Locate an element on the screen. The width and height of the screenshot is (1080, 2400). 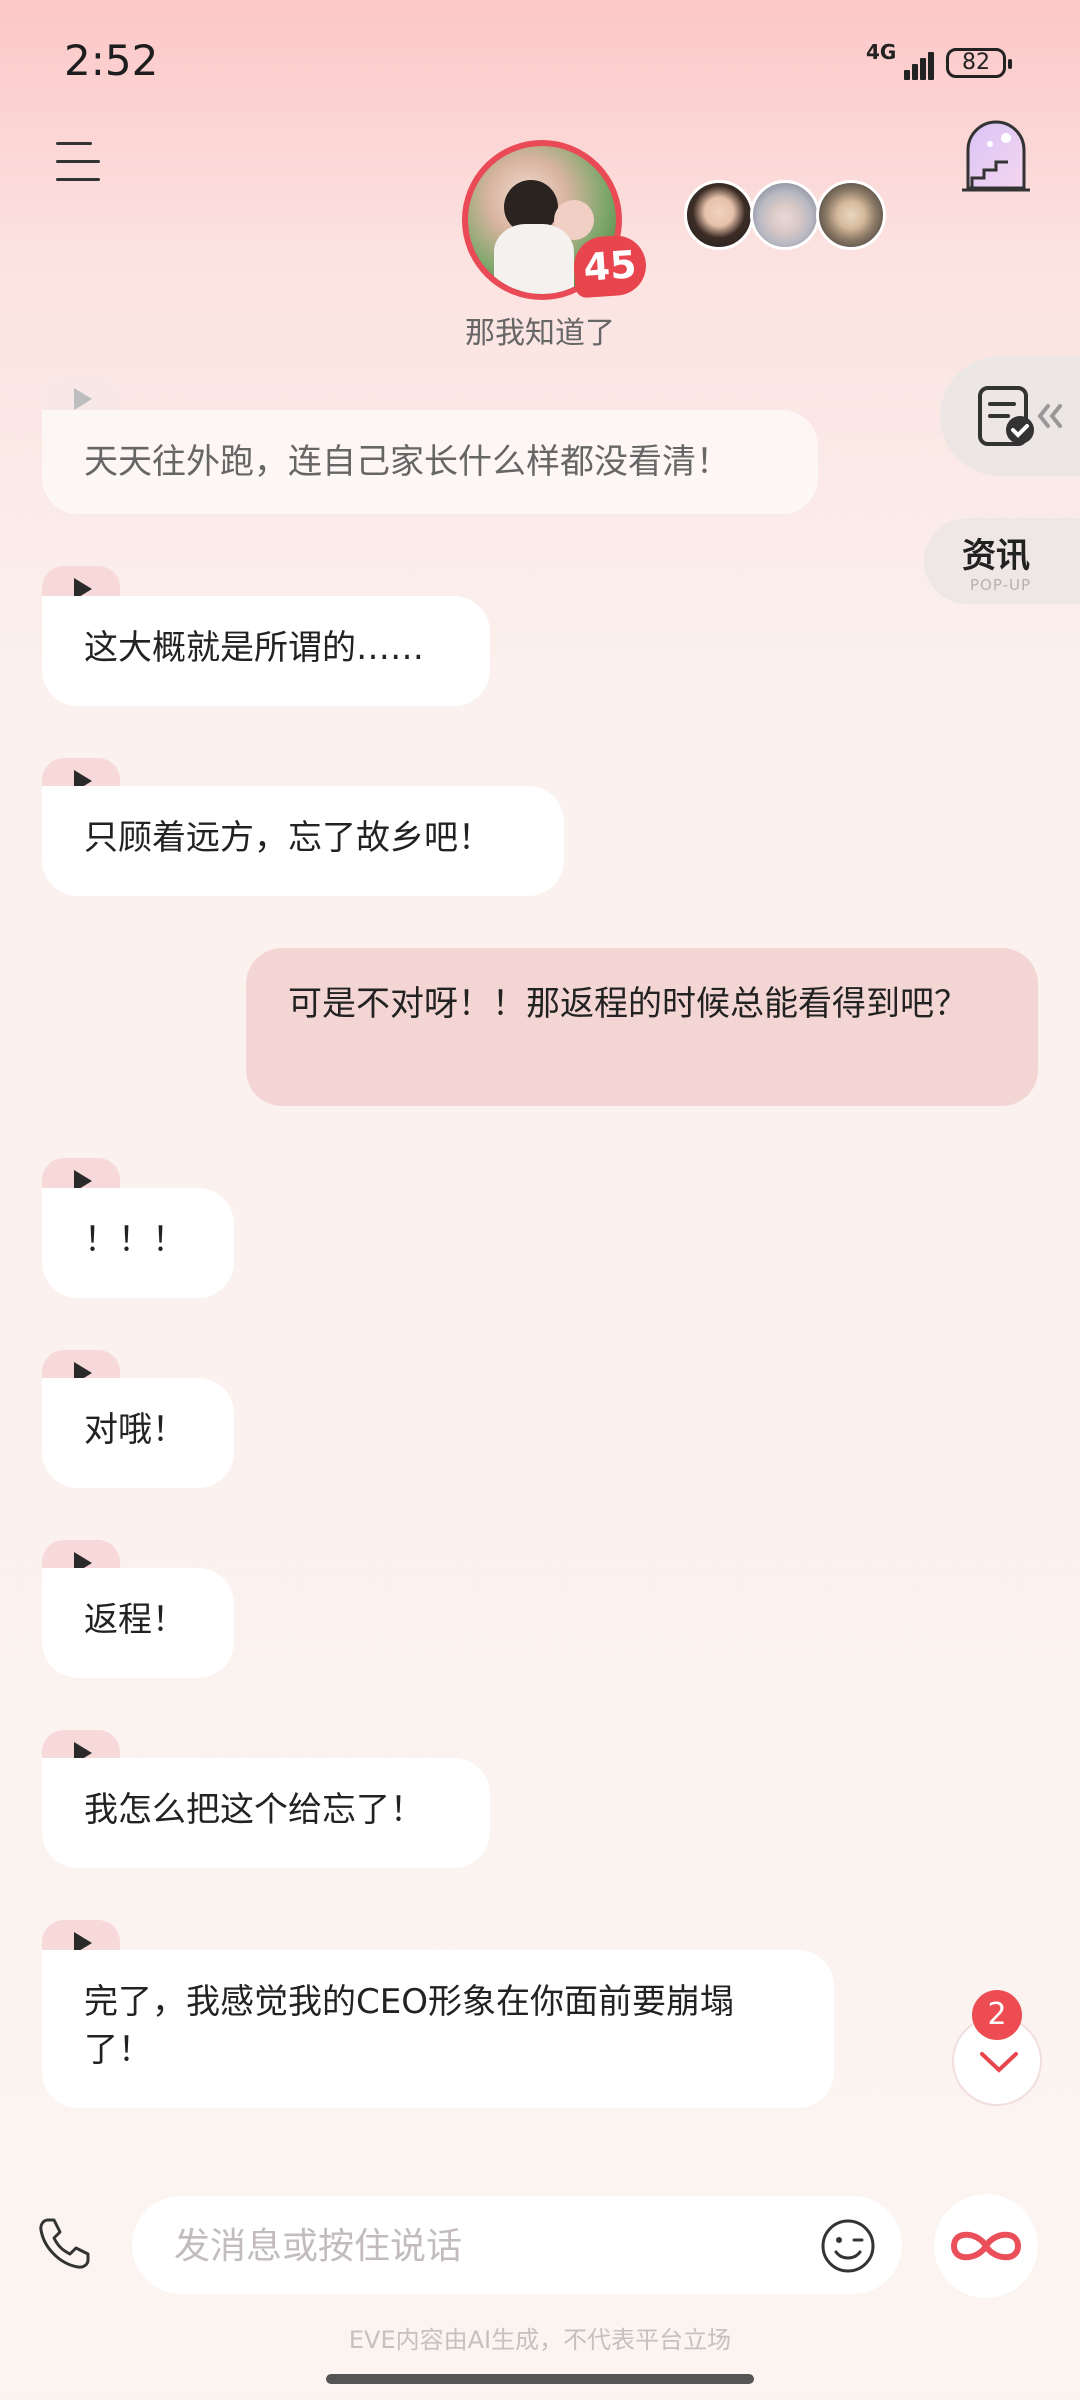
message-input-bar is located at coordinates (517, 2245).